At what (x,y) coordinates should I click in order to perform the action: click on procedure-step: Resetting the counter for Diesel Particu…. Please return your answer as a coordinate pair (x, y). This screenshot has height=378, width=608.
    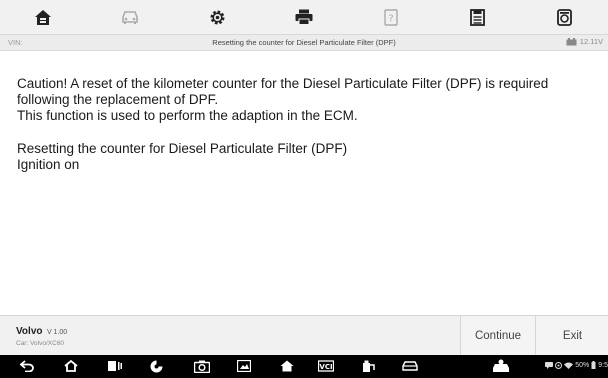
    Looking at the image, I should click on (182, 148).